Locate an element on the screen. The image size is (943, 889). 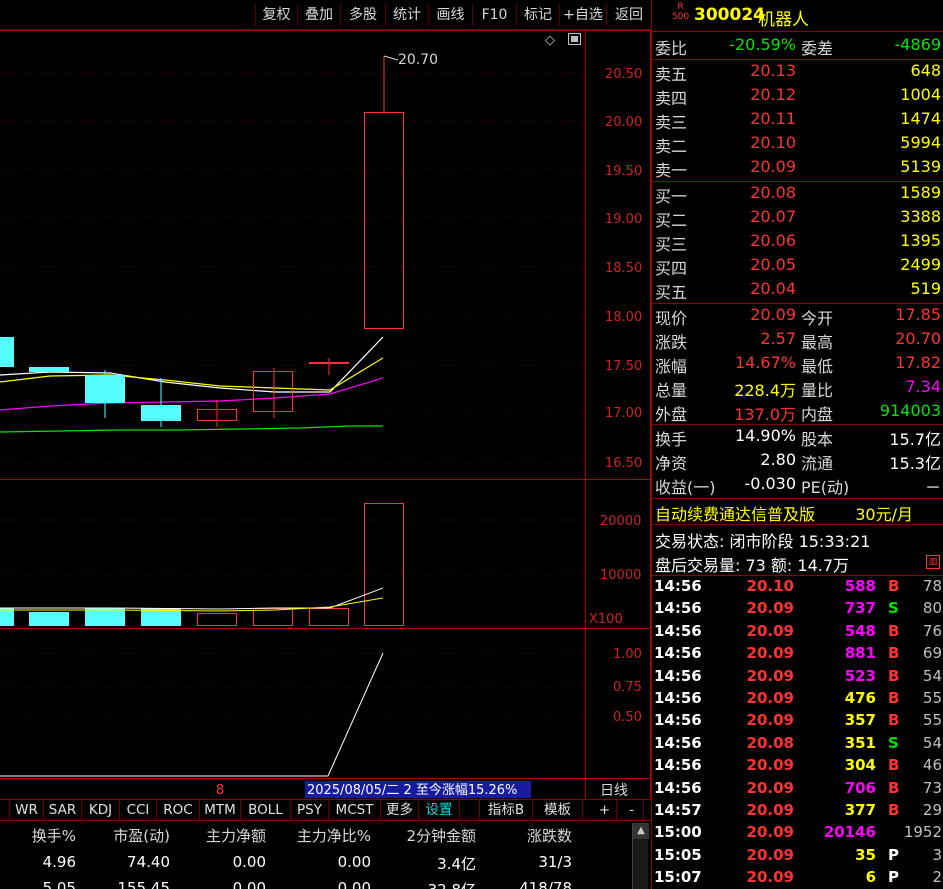
chart-toggle-icon: ▥ is located at coordinates (933, 562).